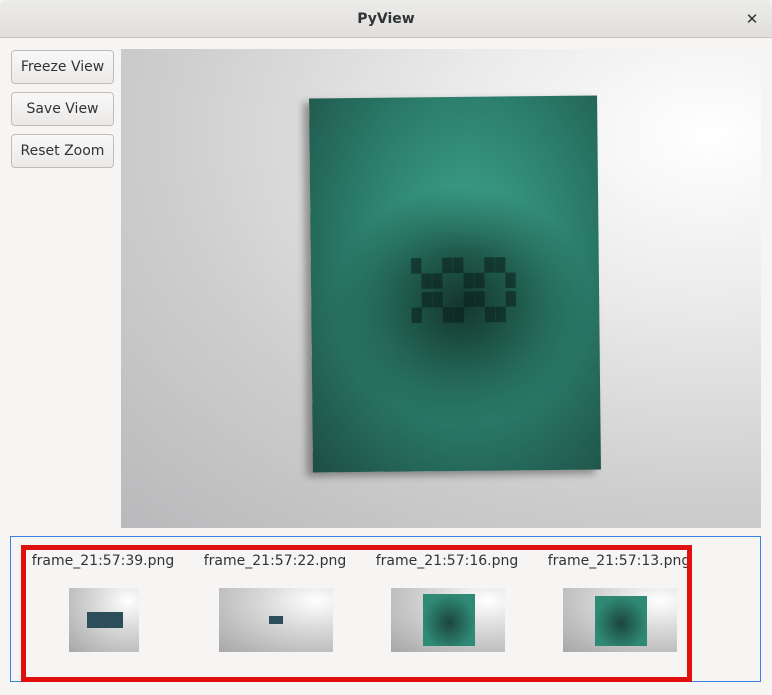  What do you see at coordinates (62, 151) in the screenshot?
I see `reset-zoom-button: Reset Zoom` at bounding box center [62, 151].